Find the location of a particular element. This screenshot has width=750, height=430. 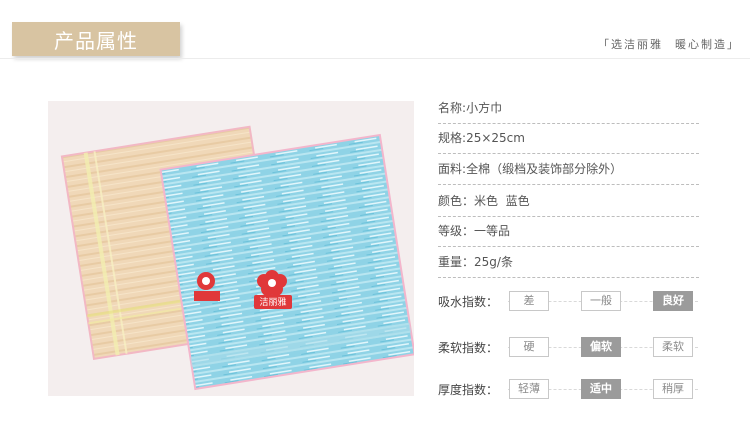

index-option: 一般 is located at coordinates (601, 301).